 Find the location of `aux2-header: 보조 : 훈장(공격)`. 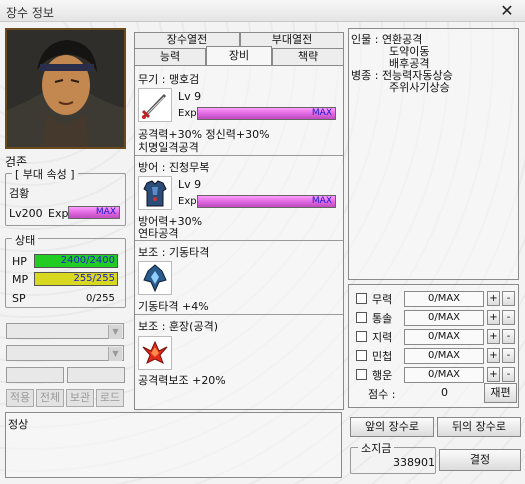

aux2-header: 보조 : 훈장(공격) is located at coordinates (178, 326).